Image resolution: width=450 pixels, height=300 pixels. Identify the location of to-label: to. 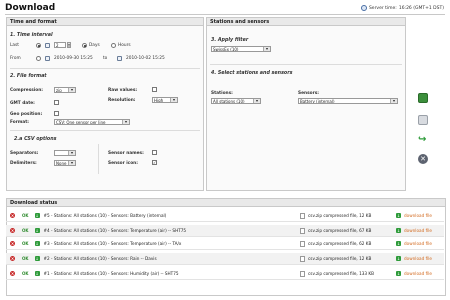
(105, 58).